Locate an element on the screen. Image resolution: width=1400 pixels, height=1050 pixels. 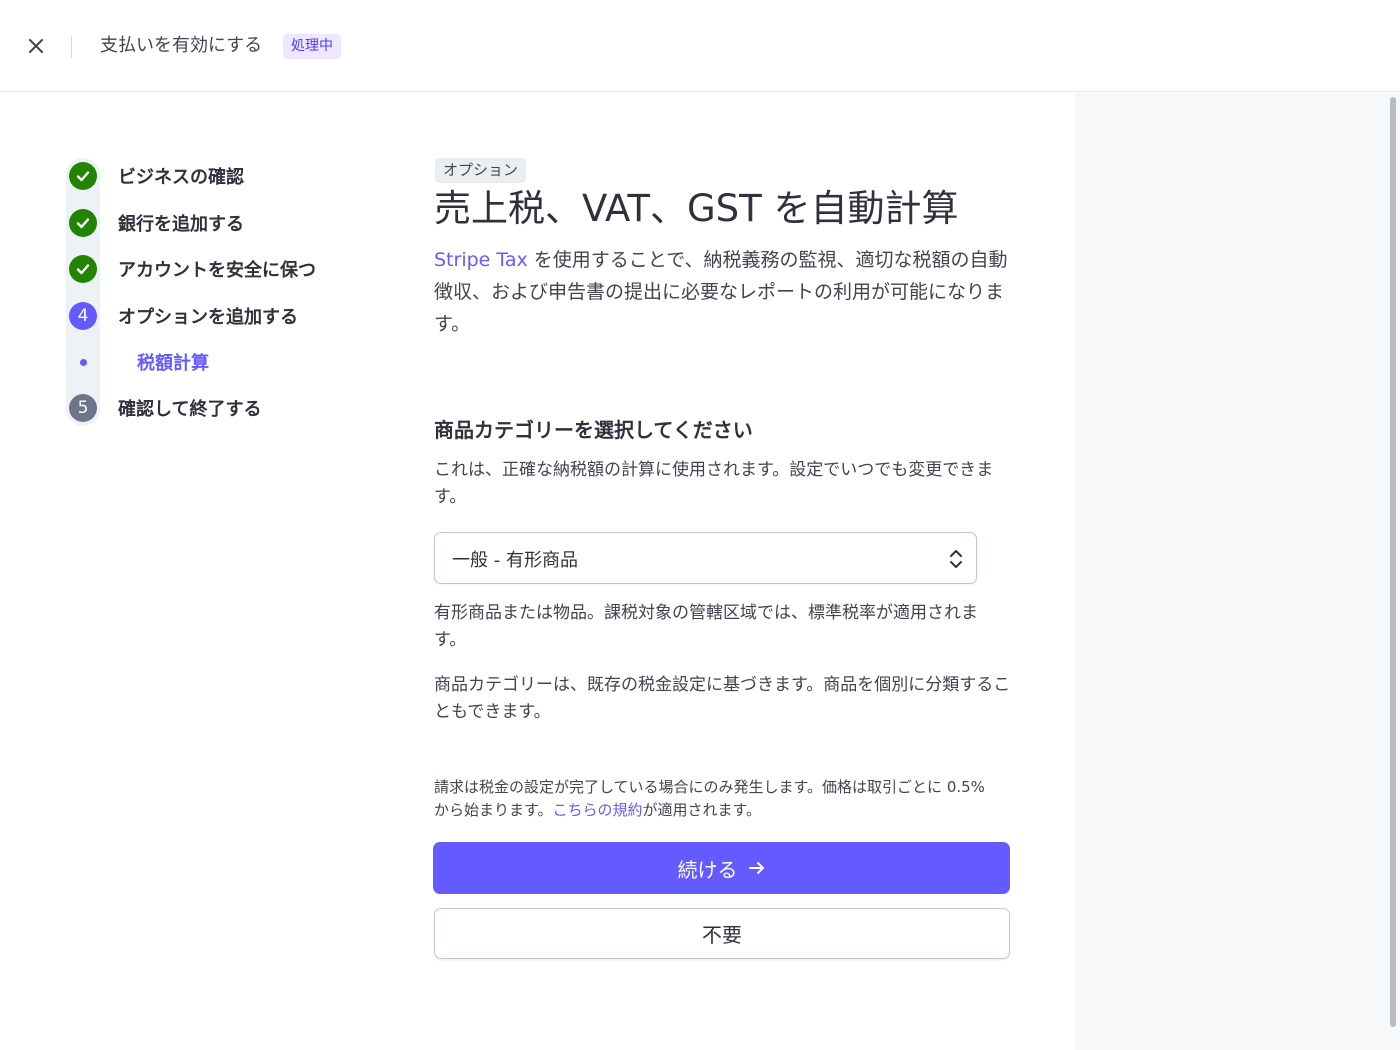
step-label: アカウントを安全に保つ is located at coordinates (217, 270).